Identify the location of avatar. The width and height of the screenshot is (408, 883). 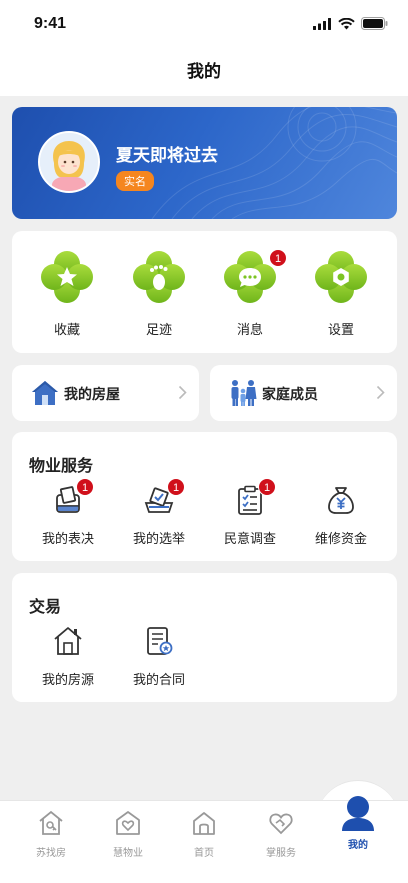
(69, 162).